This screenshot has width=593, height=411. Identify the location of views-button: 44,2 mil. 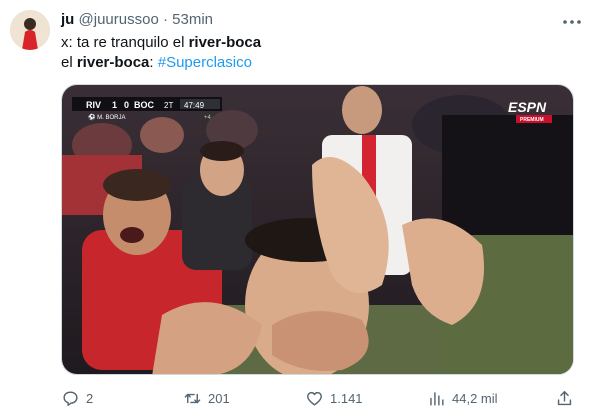
(462, 398).